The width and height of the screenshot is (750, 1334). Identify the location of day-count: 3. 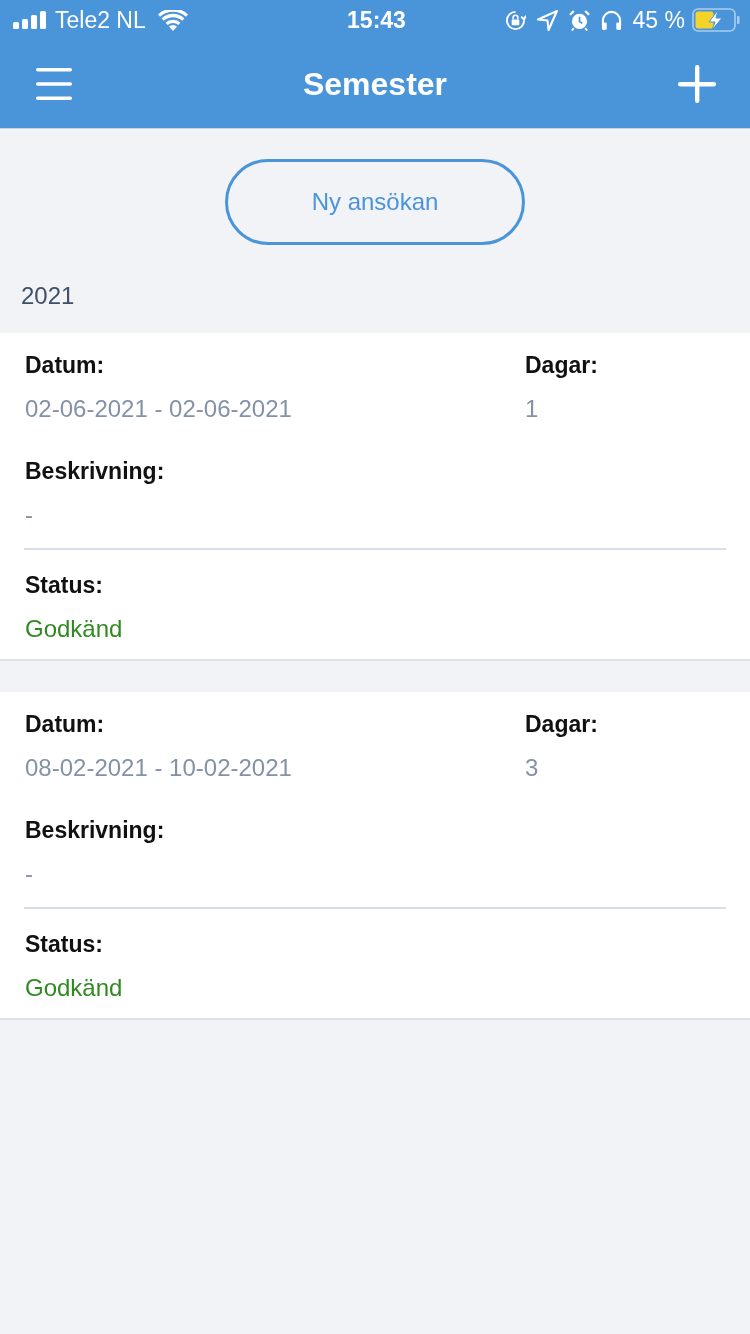
(532, 768).